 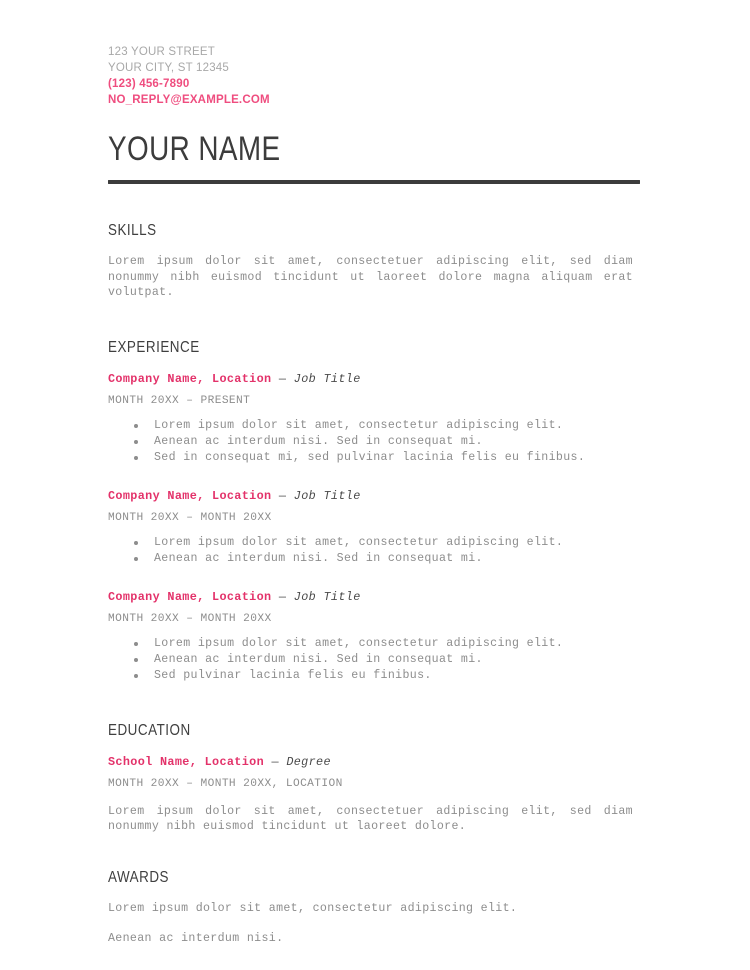 What do you see at coordinates (194, 149) in the screenshot?
I see `page-title: YOUR NAME` at bounding box center [194, 149].